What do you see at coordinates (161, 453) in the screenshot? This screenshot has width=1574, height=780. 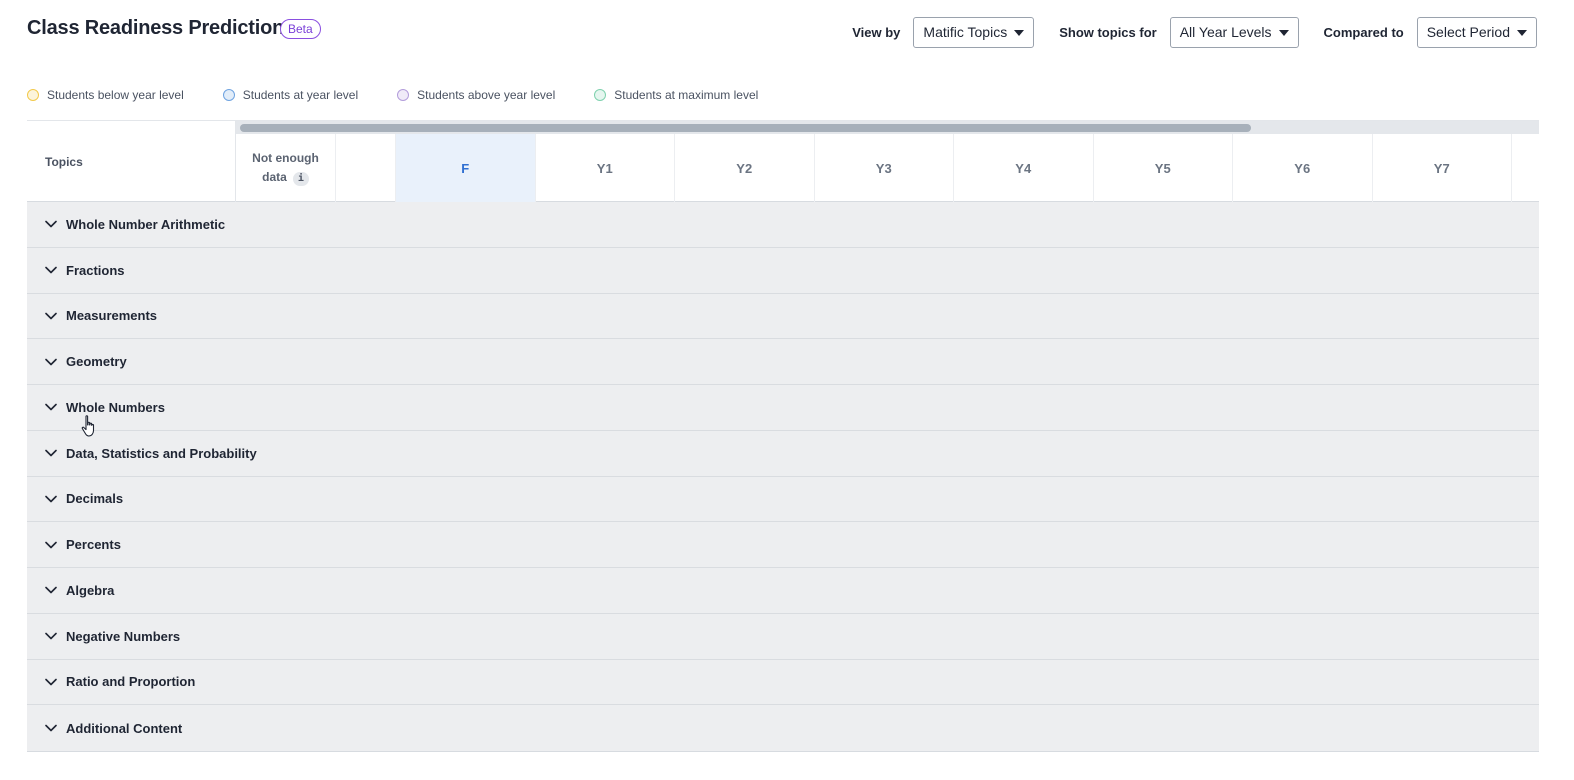 I see `topic-label: Data, Statistics and Probability` at bounding box center [161, 453].